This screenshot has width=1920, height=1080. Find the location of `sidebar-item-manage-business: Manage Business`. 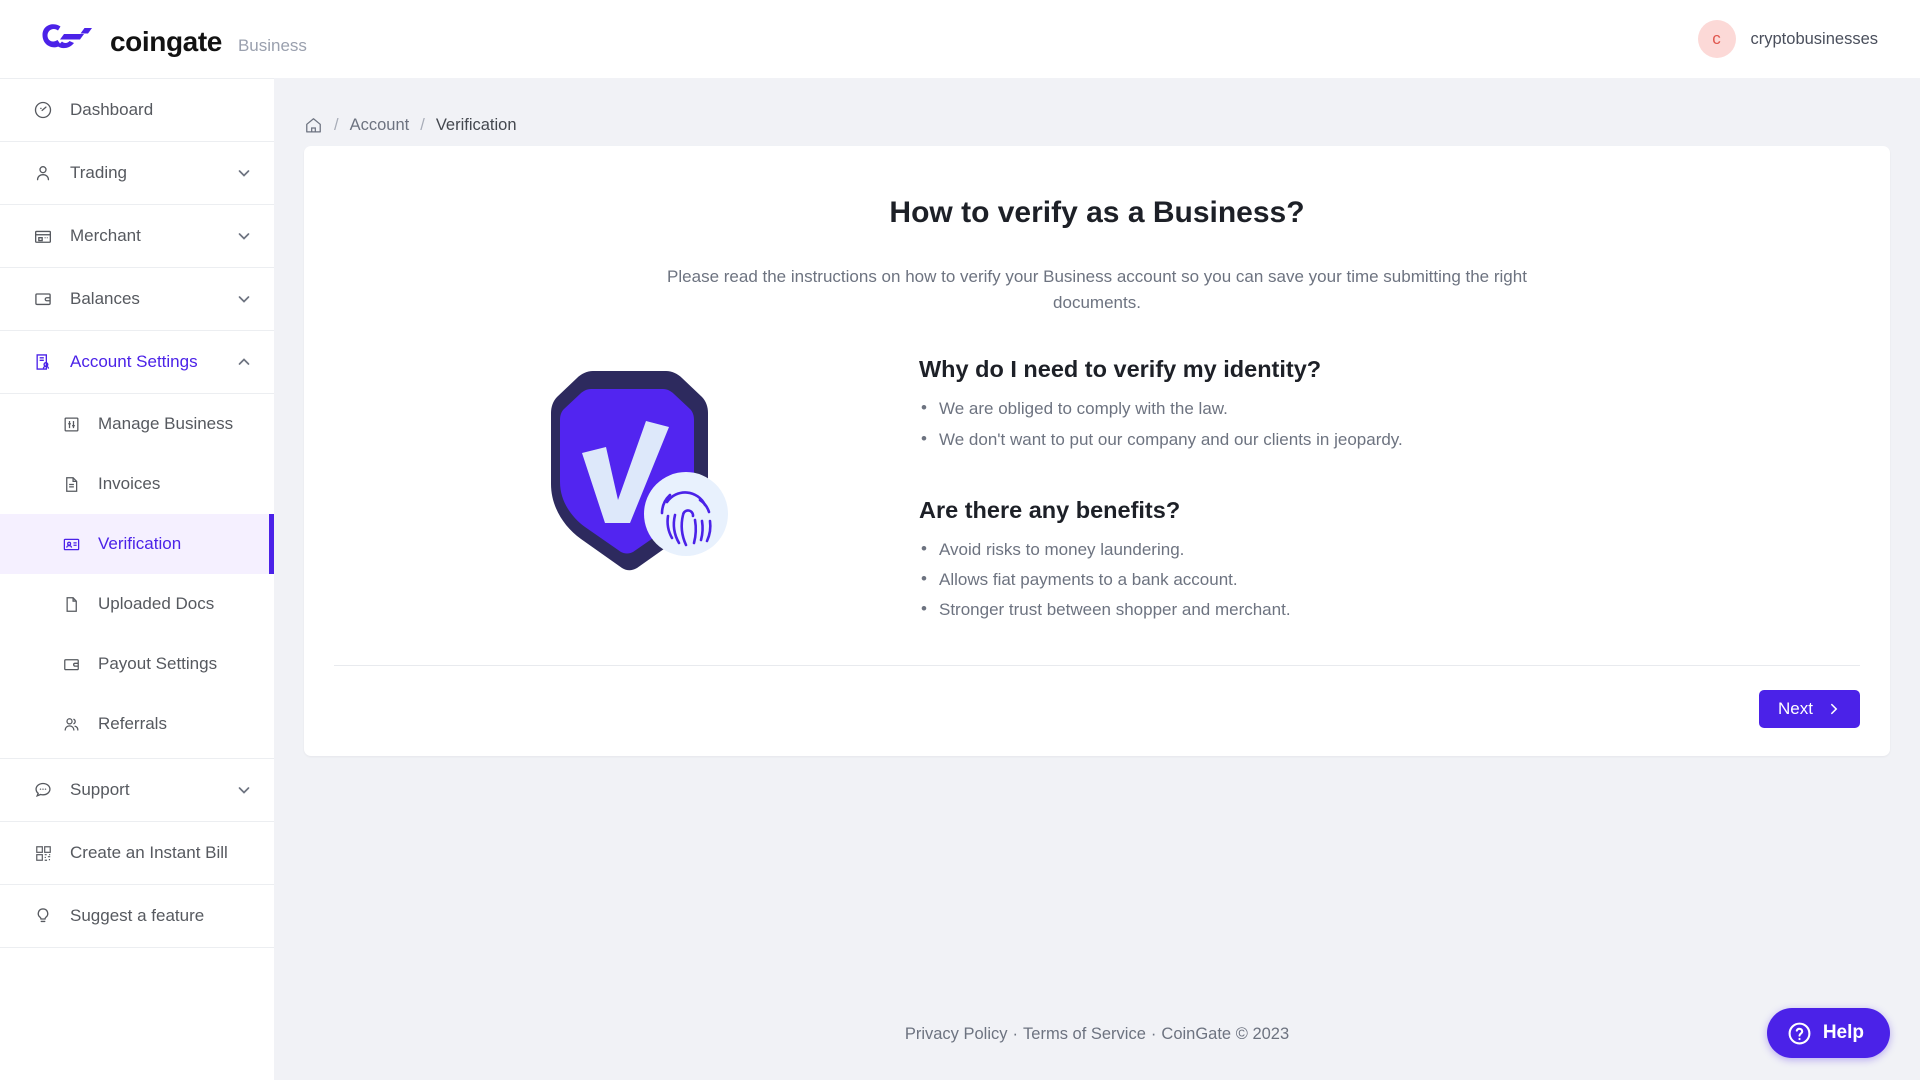

sidebar-item-manage-business: Manage Business is located at coordinates (137, 424).